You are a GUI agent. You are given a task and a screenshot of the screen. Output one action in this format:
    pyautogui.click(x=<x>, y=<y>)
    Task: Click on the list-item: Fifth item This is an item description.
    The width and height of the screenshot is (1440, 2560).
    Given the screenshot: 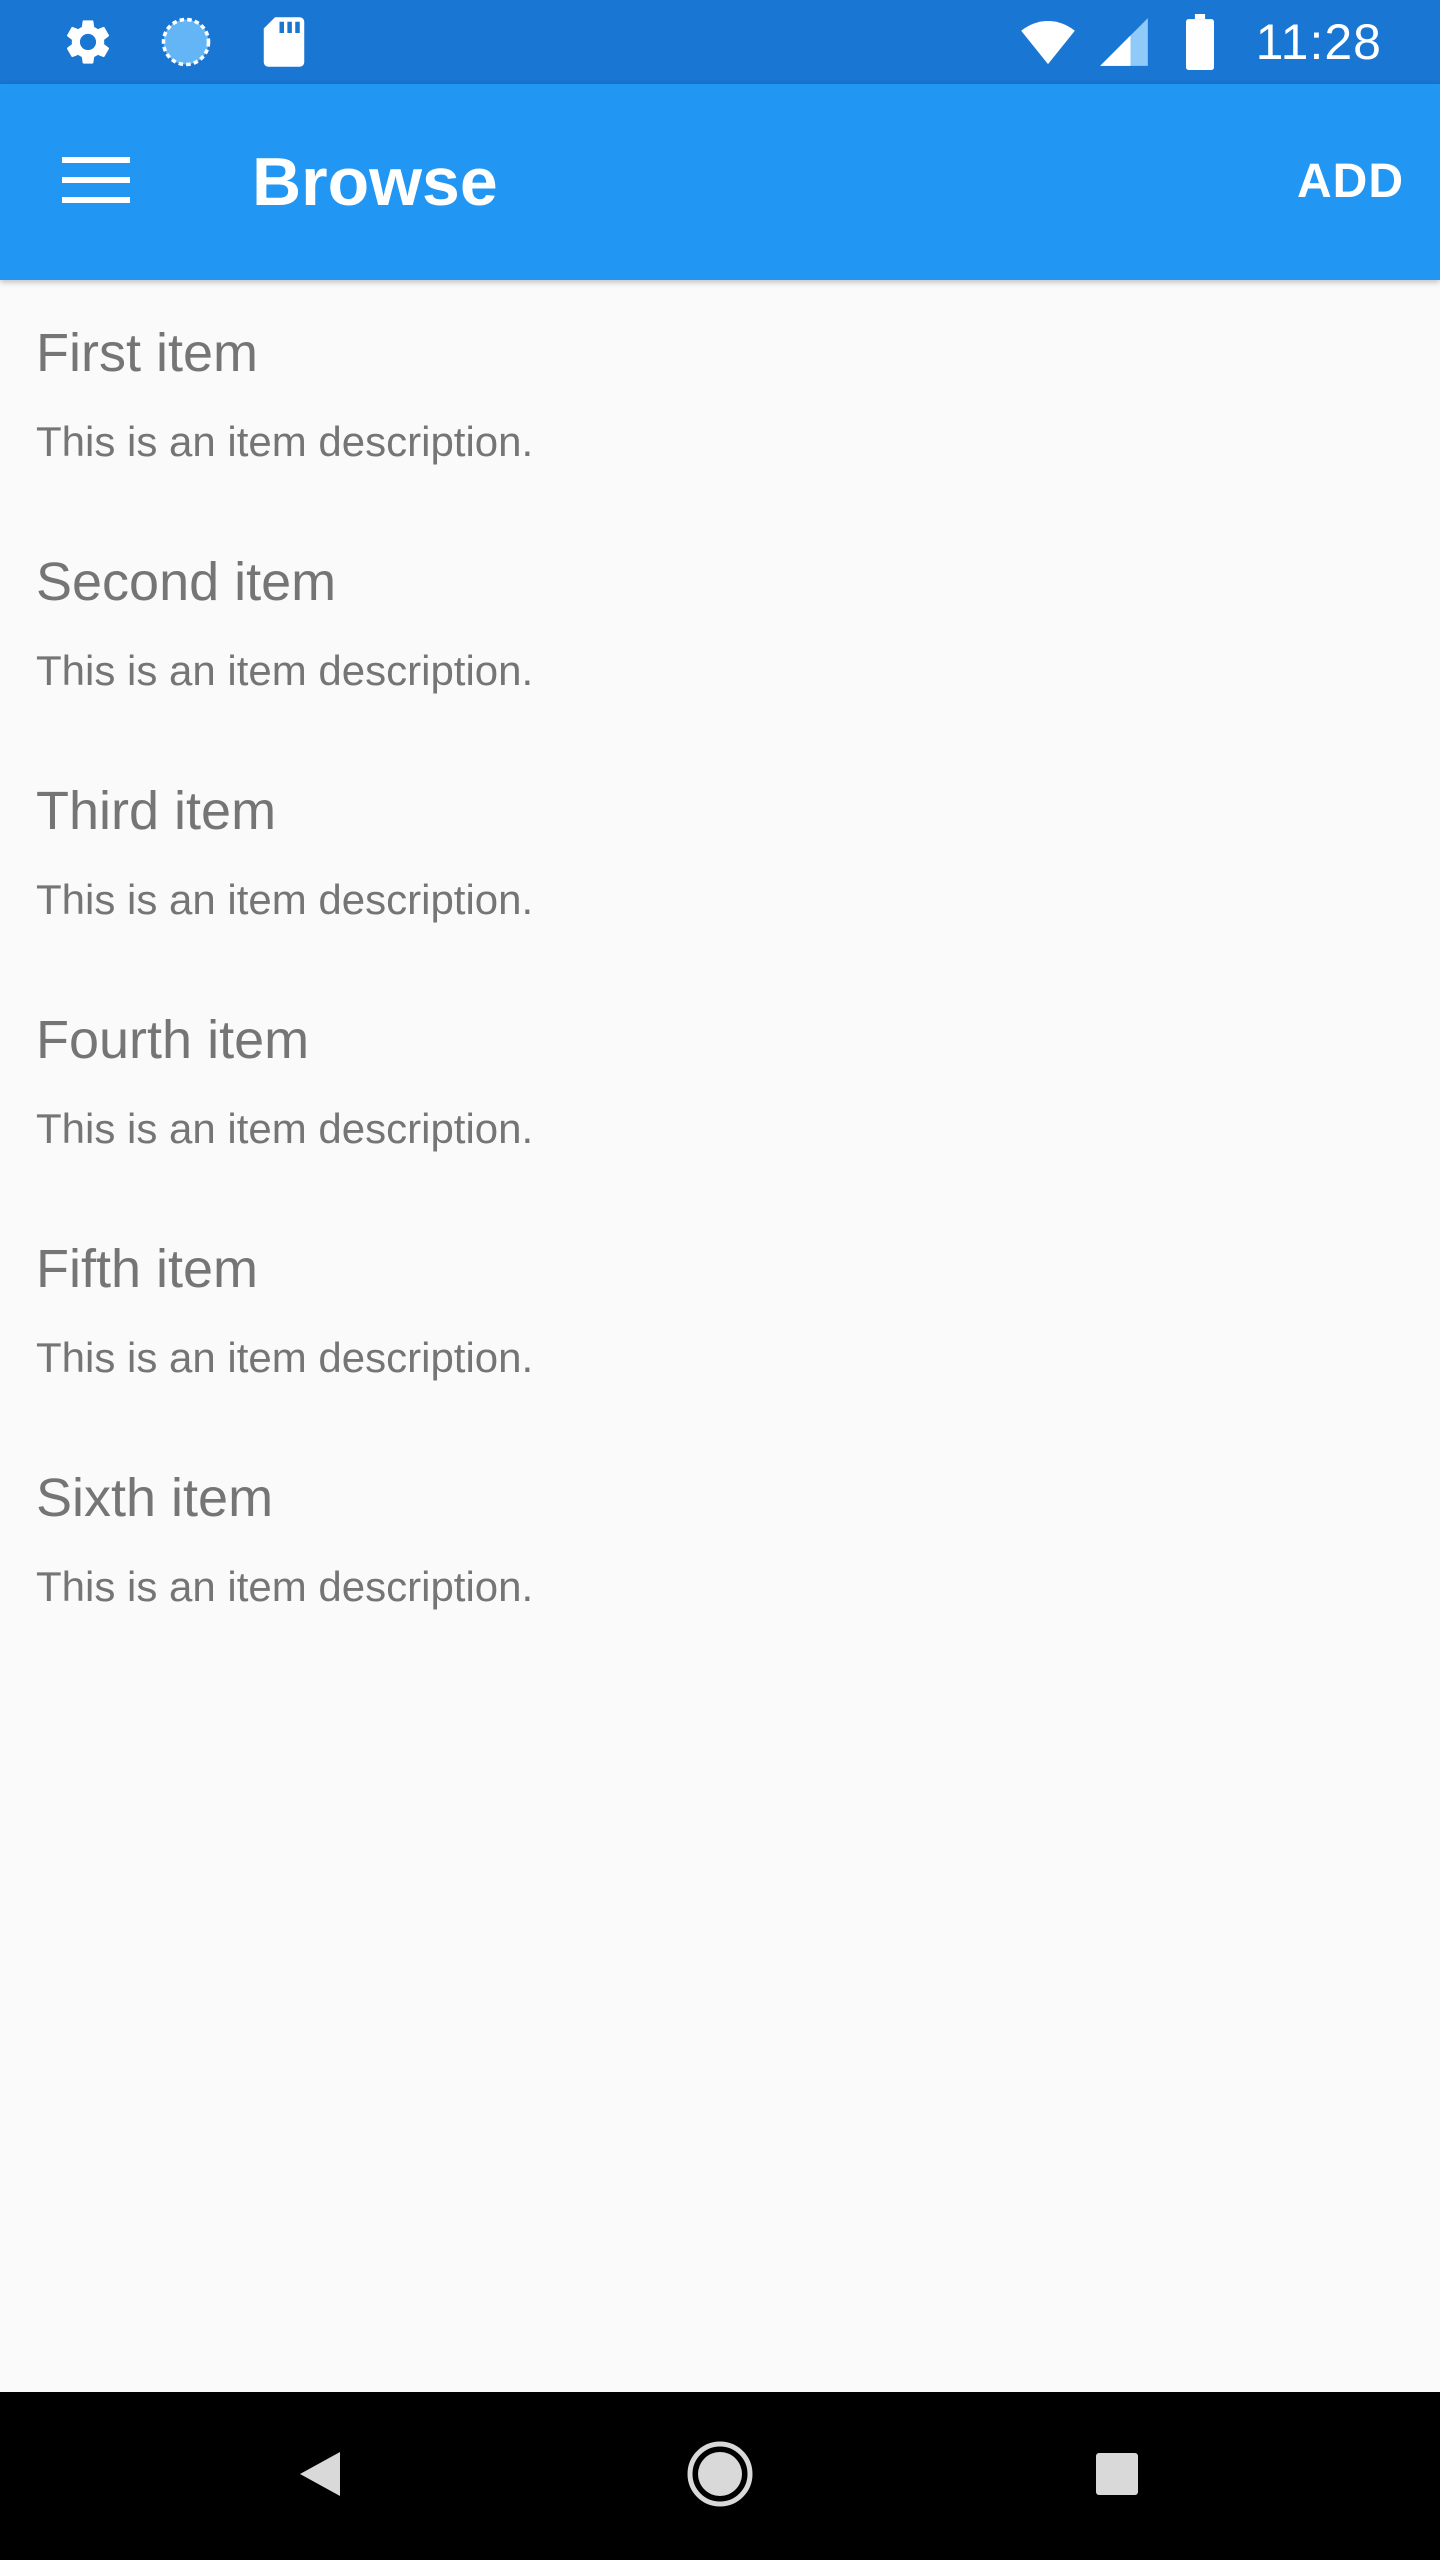 What is the action you would take?
    pyautogui.click(x=720, y=1310)
    